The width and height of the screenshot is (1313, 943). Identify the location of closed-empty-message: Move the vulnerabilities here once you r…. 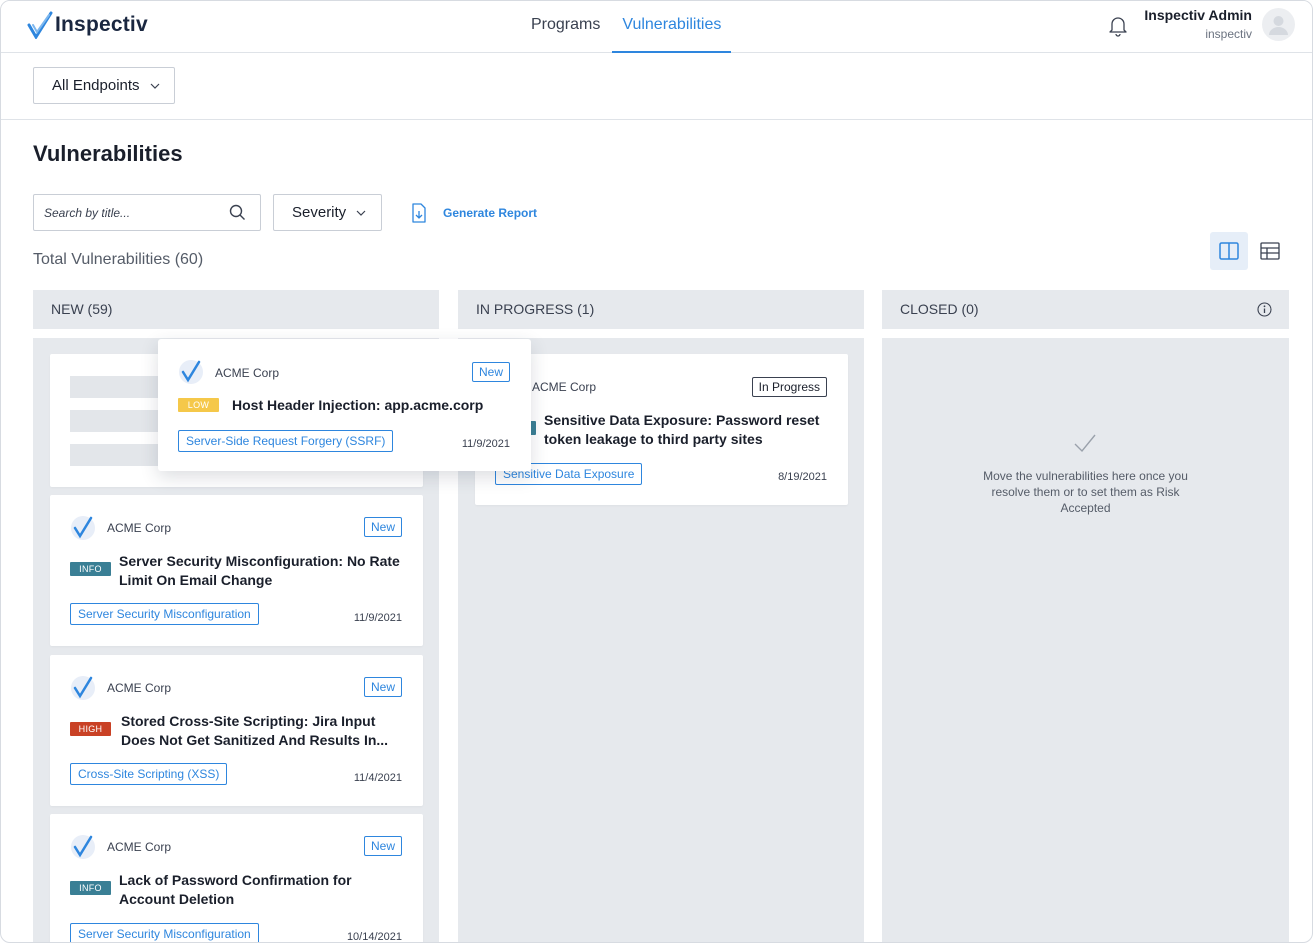
(1085, 492).